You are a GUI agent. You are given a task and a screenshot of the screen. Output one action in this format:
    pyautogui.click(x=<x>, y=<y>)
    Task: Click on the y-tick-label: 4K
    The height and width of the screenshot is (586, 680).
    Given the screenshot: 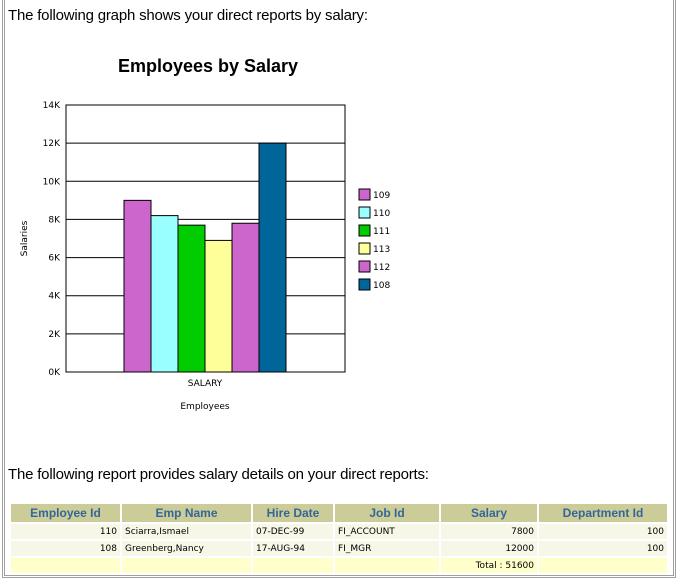 What is the action you would take?
    pyautogui.click(x=54, y=297)
    